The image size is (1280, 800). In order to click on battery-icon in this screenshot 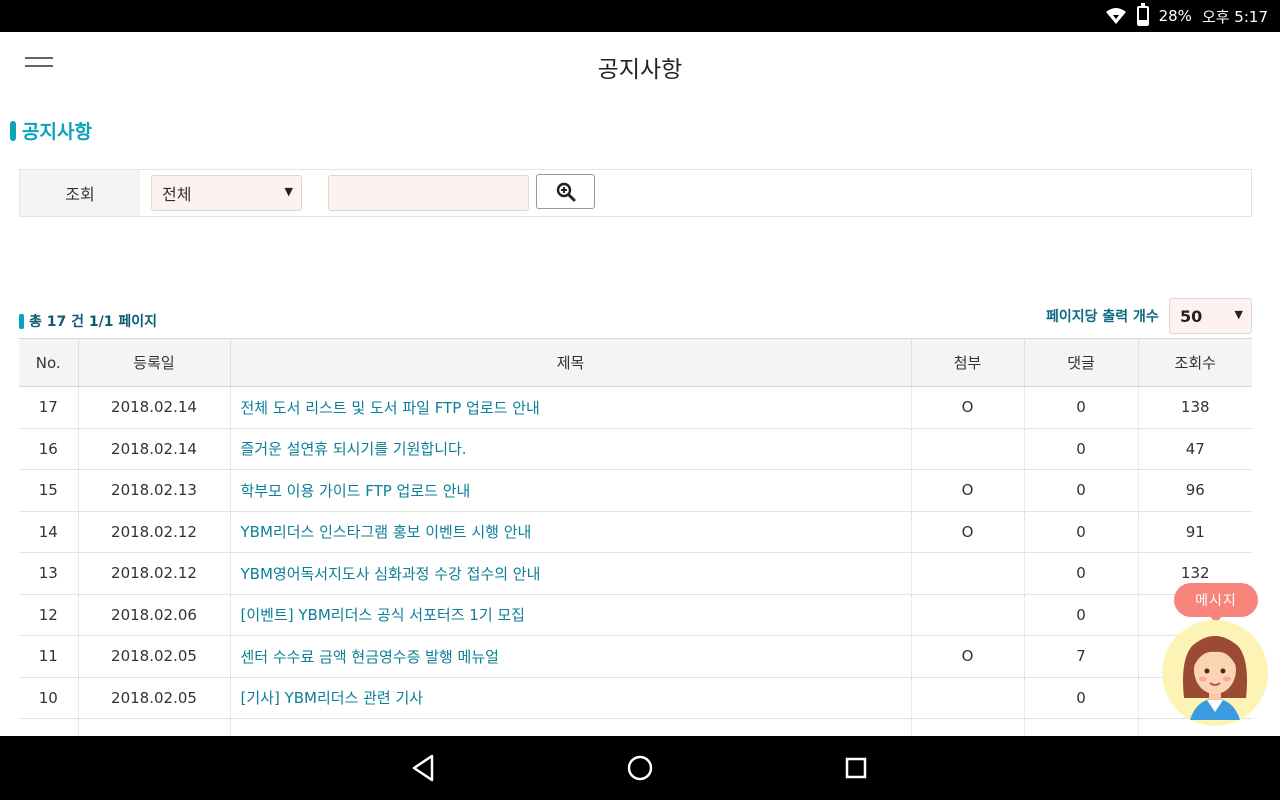, I will do `click(1142, 14)`.